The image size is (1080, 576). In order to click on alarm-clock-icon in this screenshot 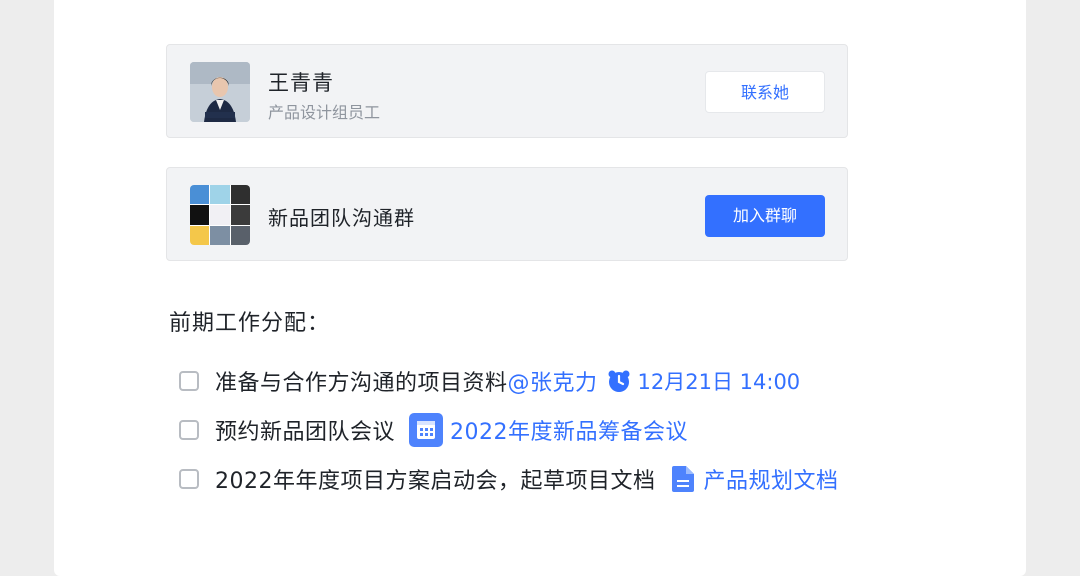, I will do `click(619, 381)`.